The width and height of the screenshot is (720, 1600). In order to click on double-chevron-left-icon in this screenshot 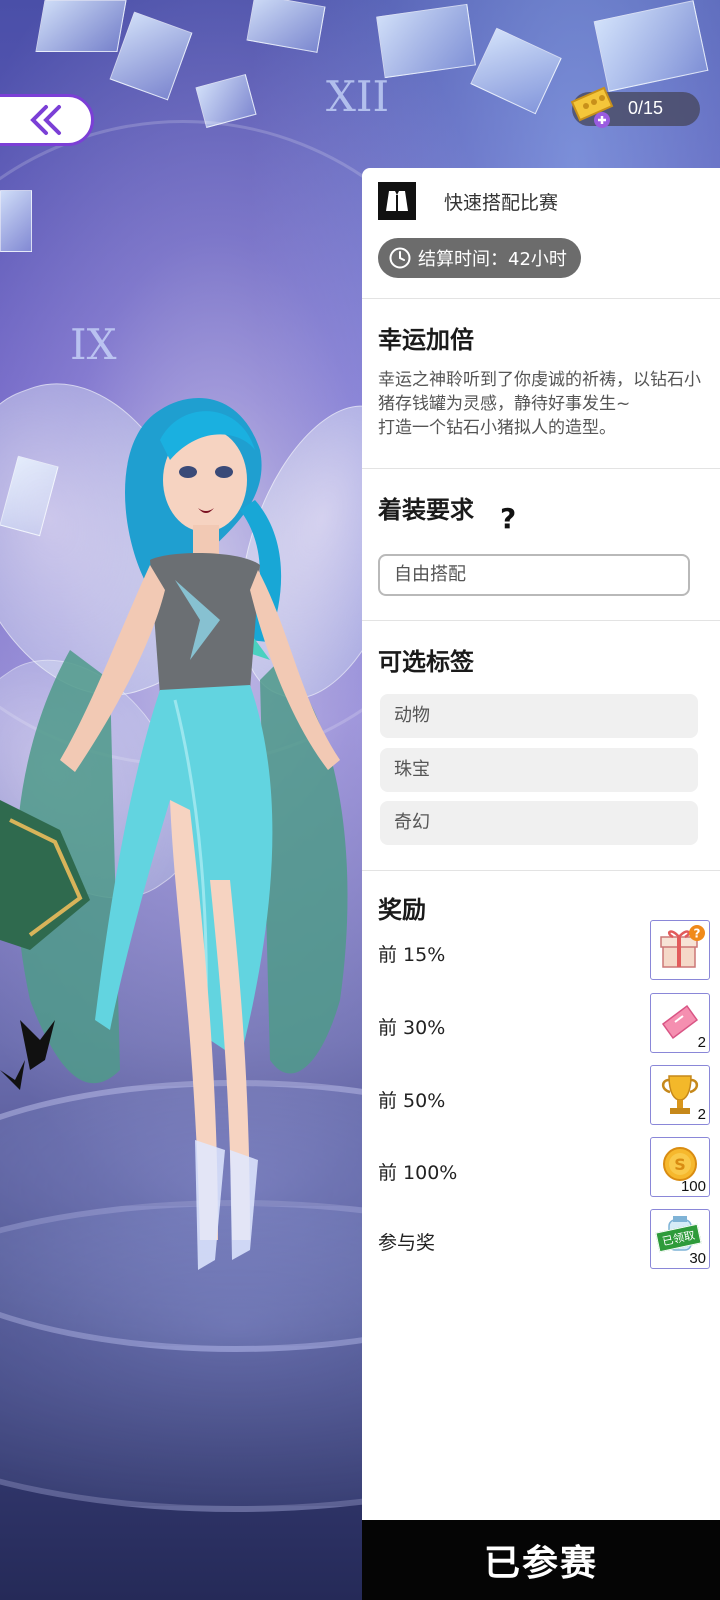, I will do `click(45, 120)`.